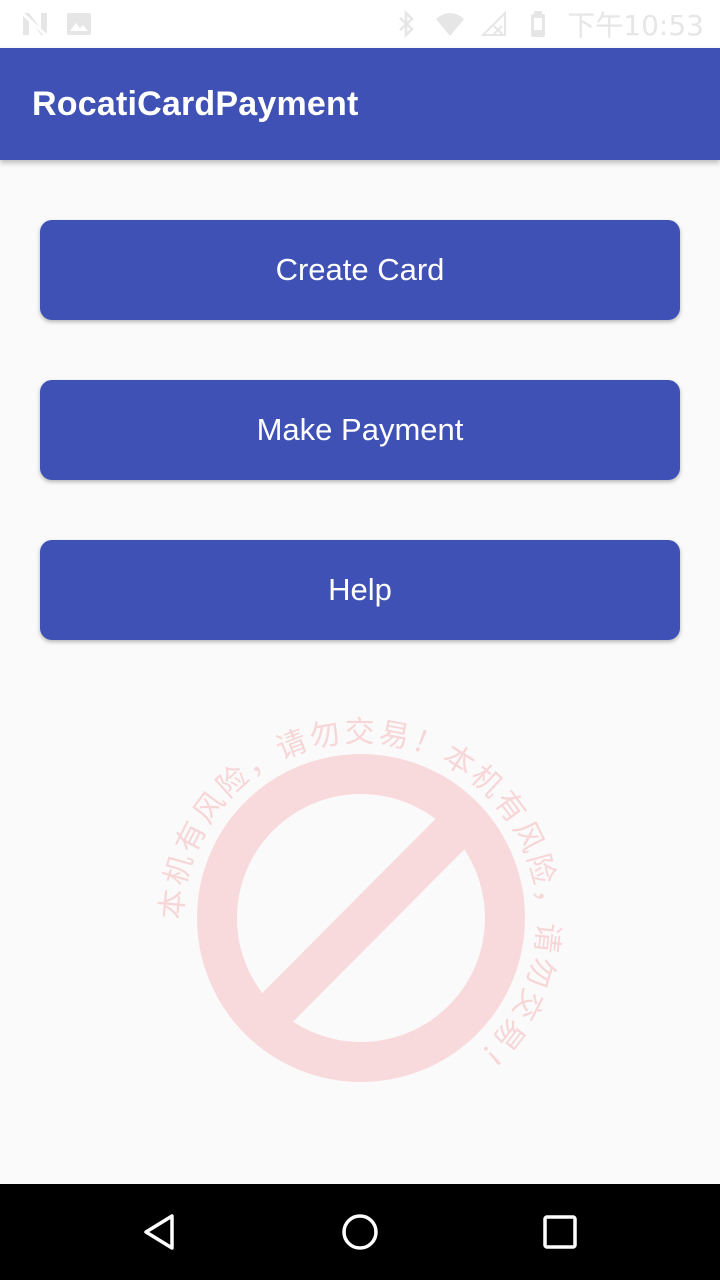  I want to click on create-card-button: Create Card, so click(360, 270).